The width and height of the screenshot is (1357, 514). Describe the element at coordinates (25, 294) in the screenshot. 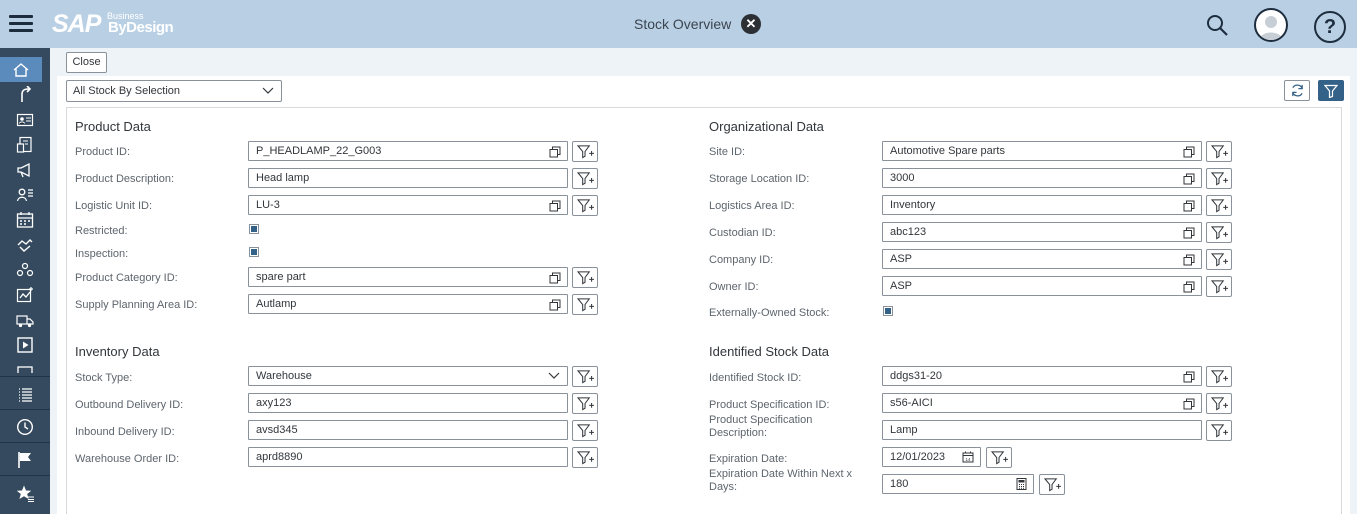

I see `analytics-icon` at that location.